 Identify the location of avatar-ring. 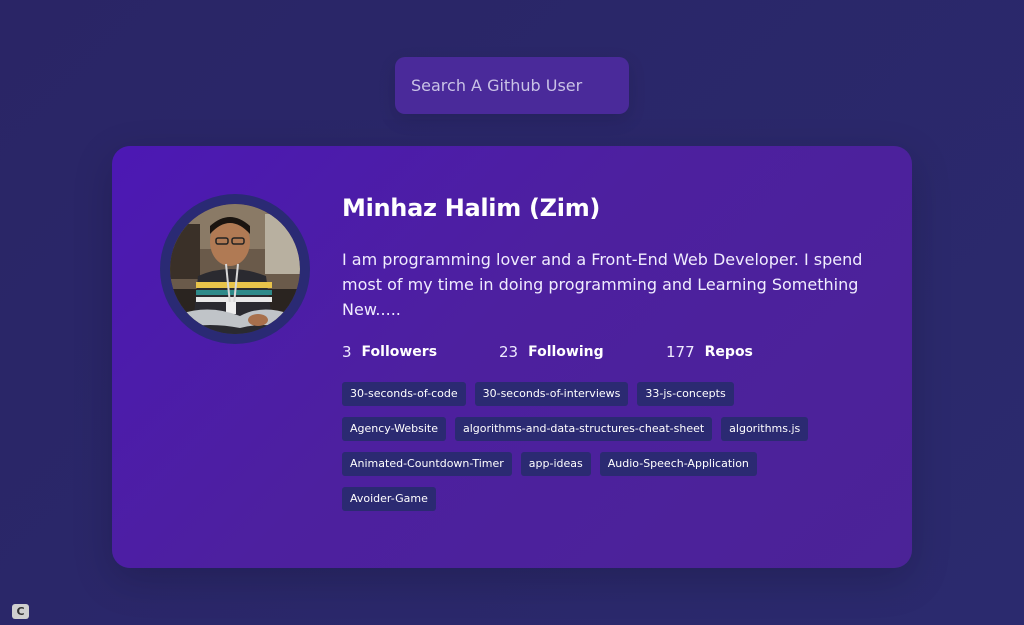
(235, 269).